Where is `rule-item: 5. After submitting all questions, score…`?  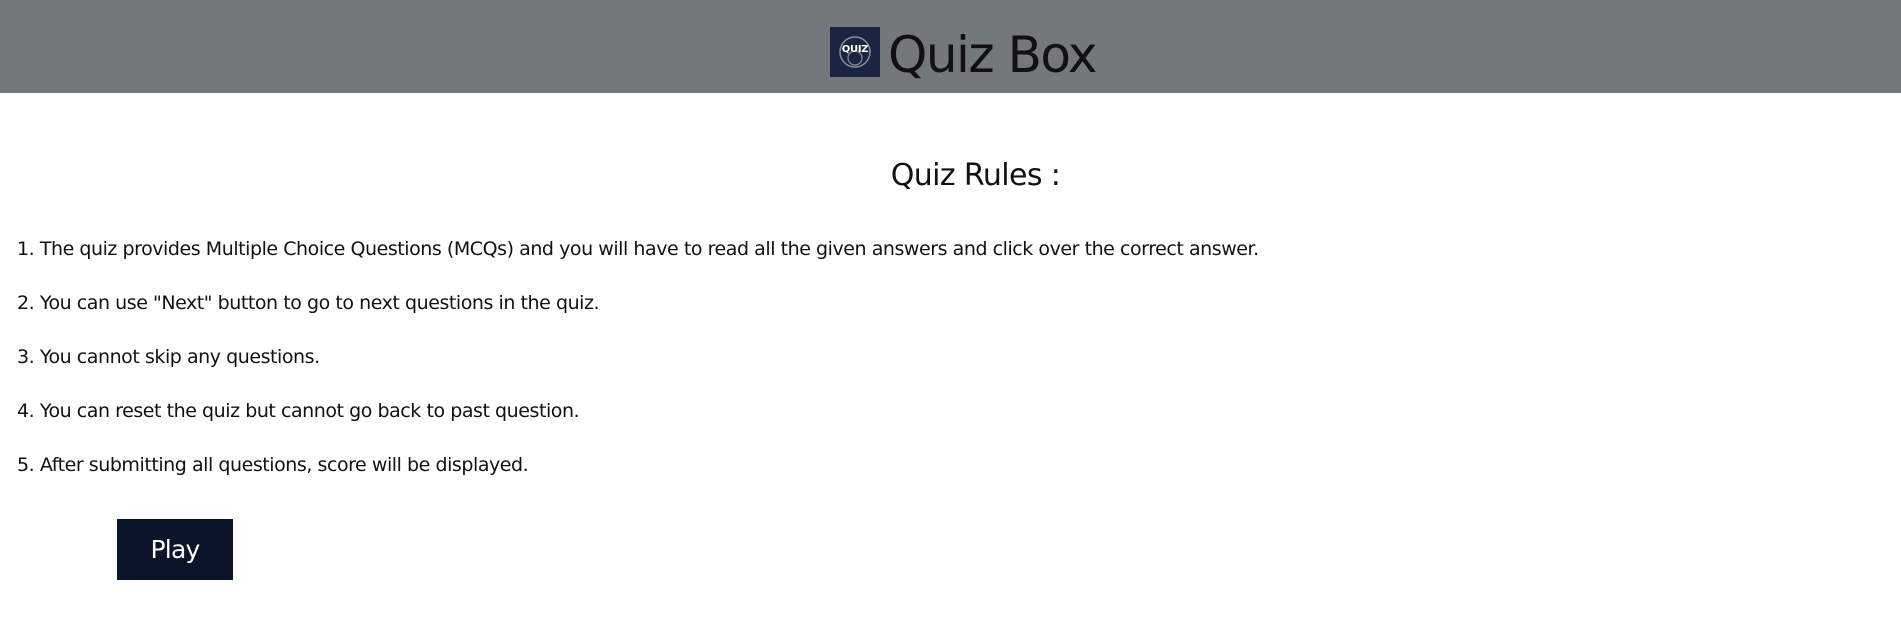
rule-item: 5. After submitting all questions, score… is located at coordinates (273, 465).